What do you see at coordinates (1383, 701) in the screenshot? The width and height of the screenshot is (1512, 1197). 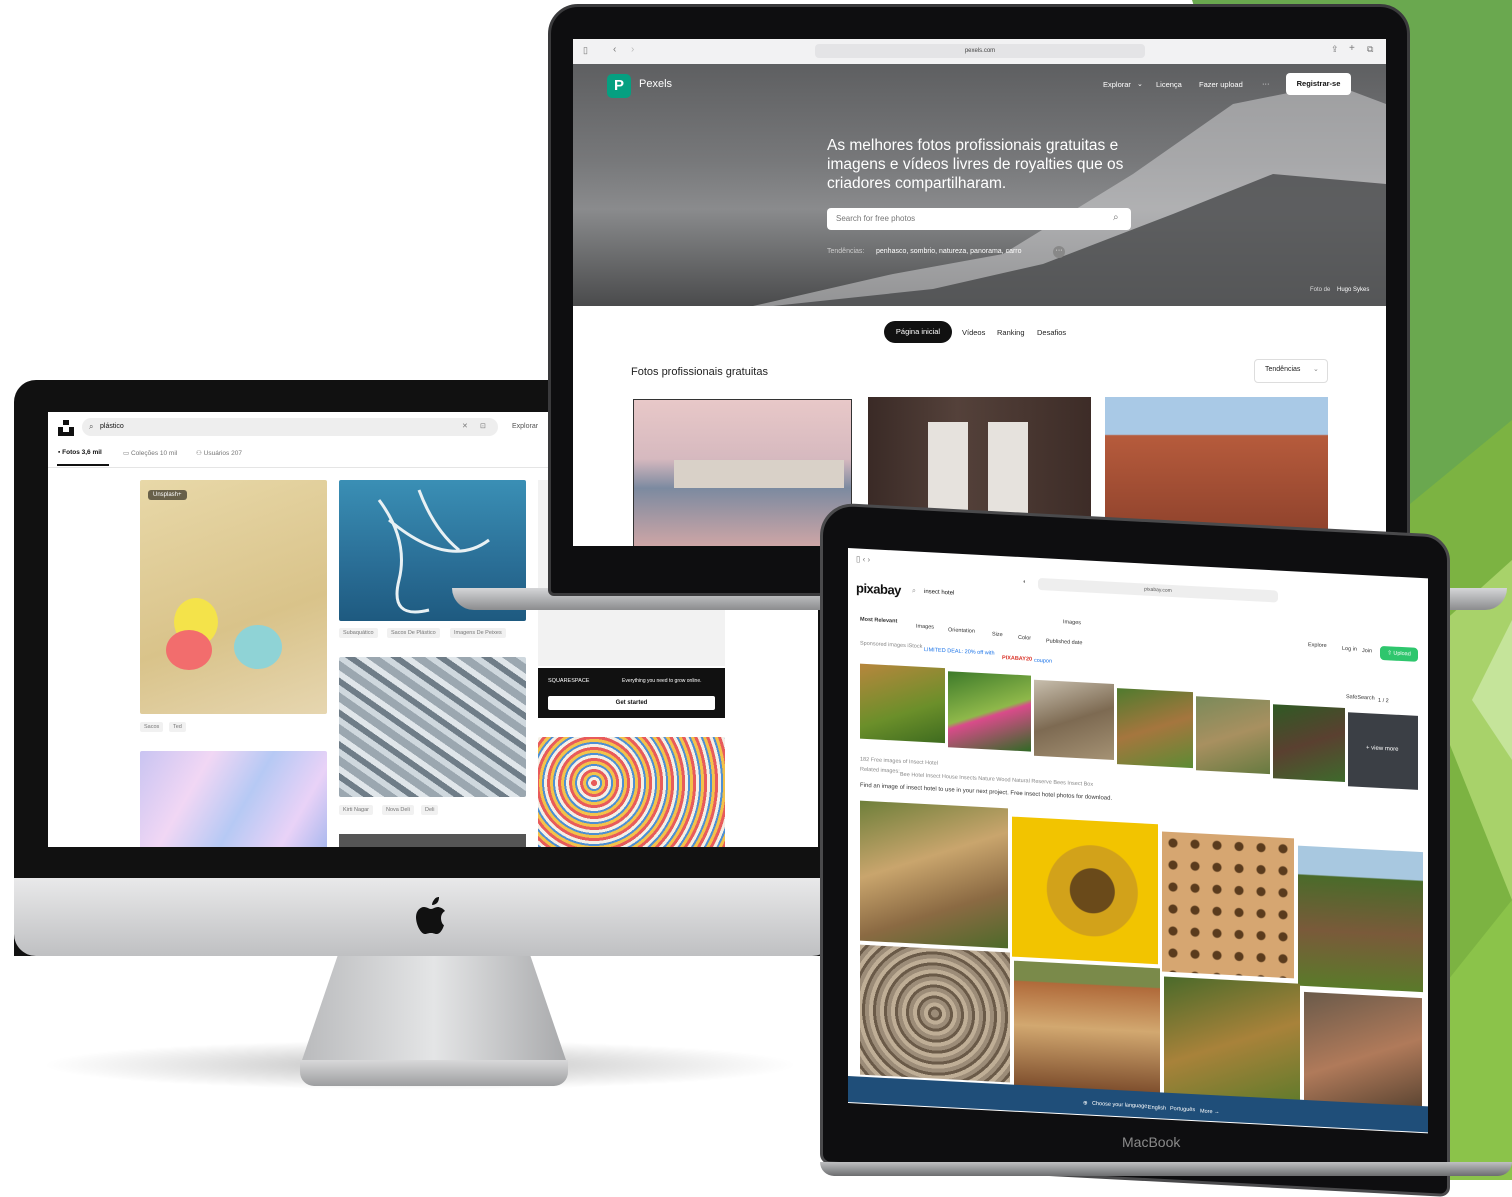 I see `pager: 1 / 2` at bounding box center [1383, 701].